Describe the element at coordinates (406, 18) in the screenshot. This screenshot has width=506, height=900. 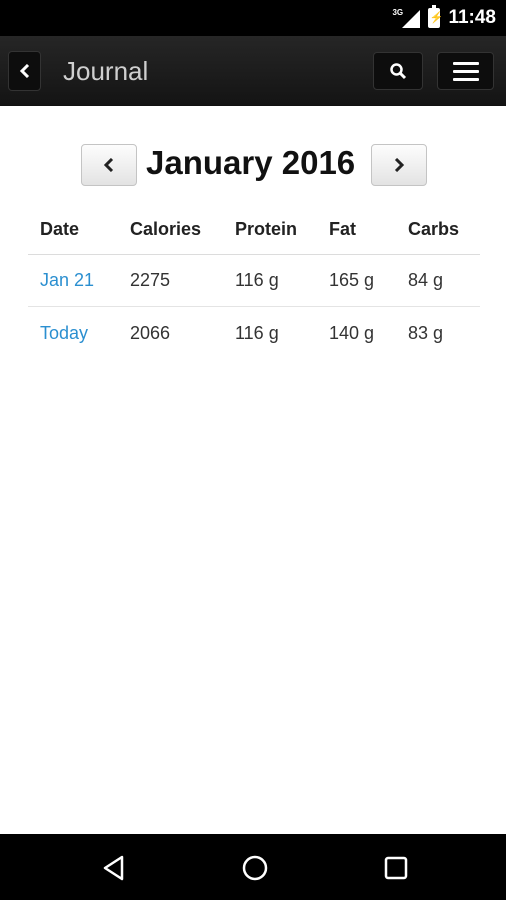
I see `signal-icon: 3G` at that location.